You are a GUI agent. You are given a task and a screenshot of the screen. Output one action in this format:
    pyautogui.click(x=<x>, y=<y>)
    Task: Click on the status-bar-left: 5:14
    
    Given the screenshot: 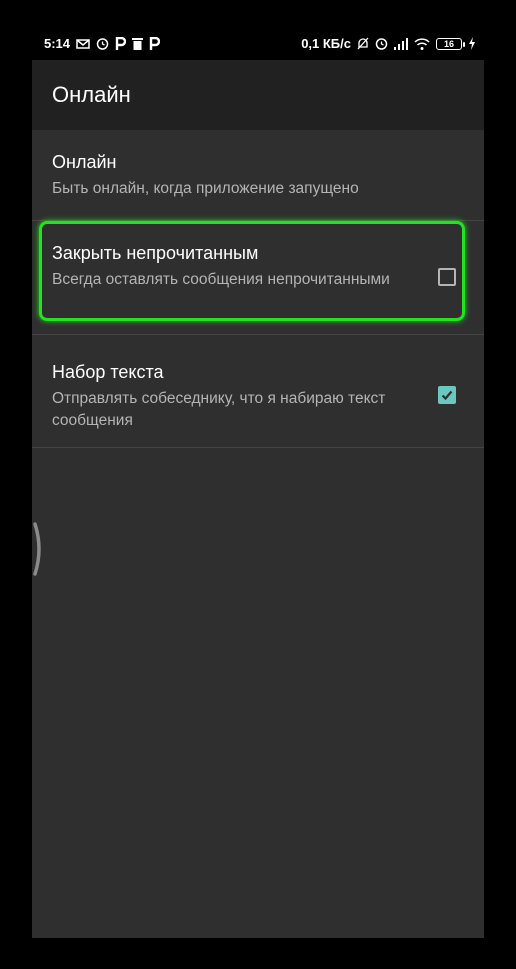 What is the action you would take?
    pyautogui.click(x=102, y=43)
    